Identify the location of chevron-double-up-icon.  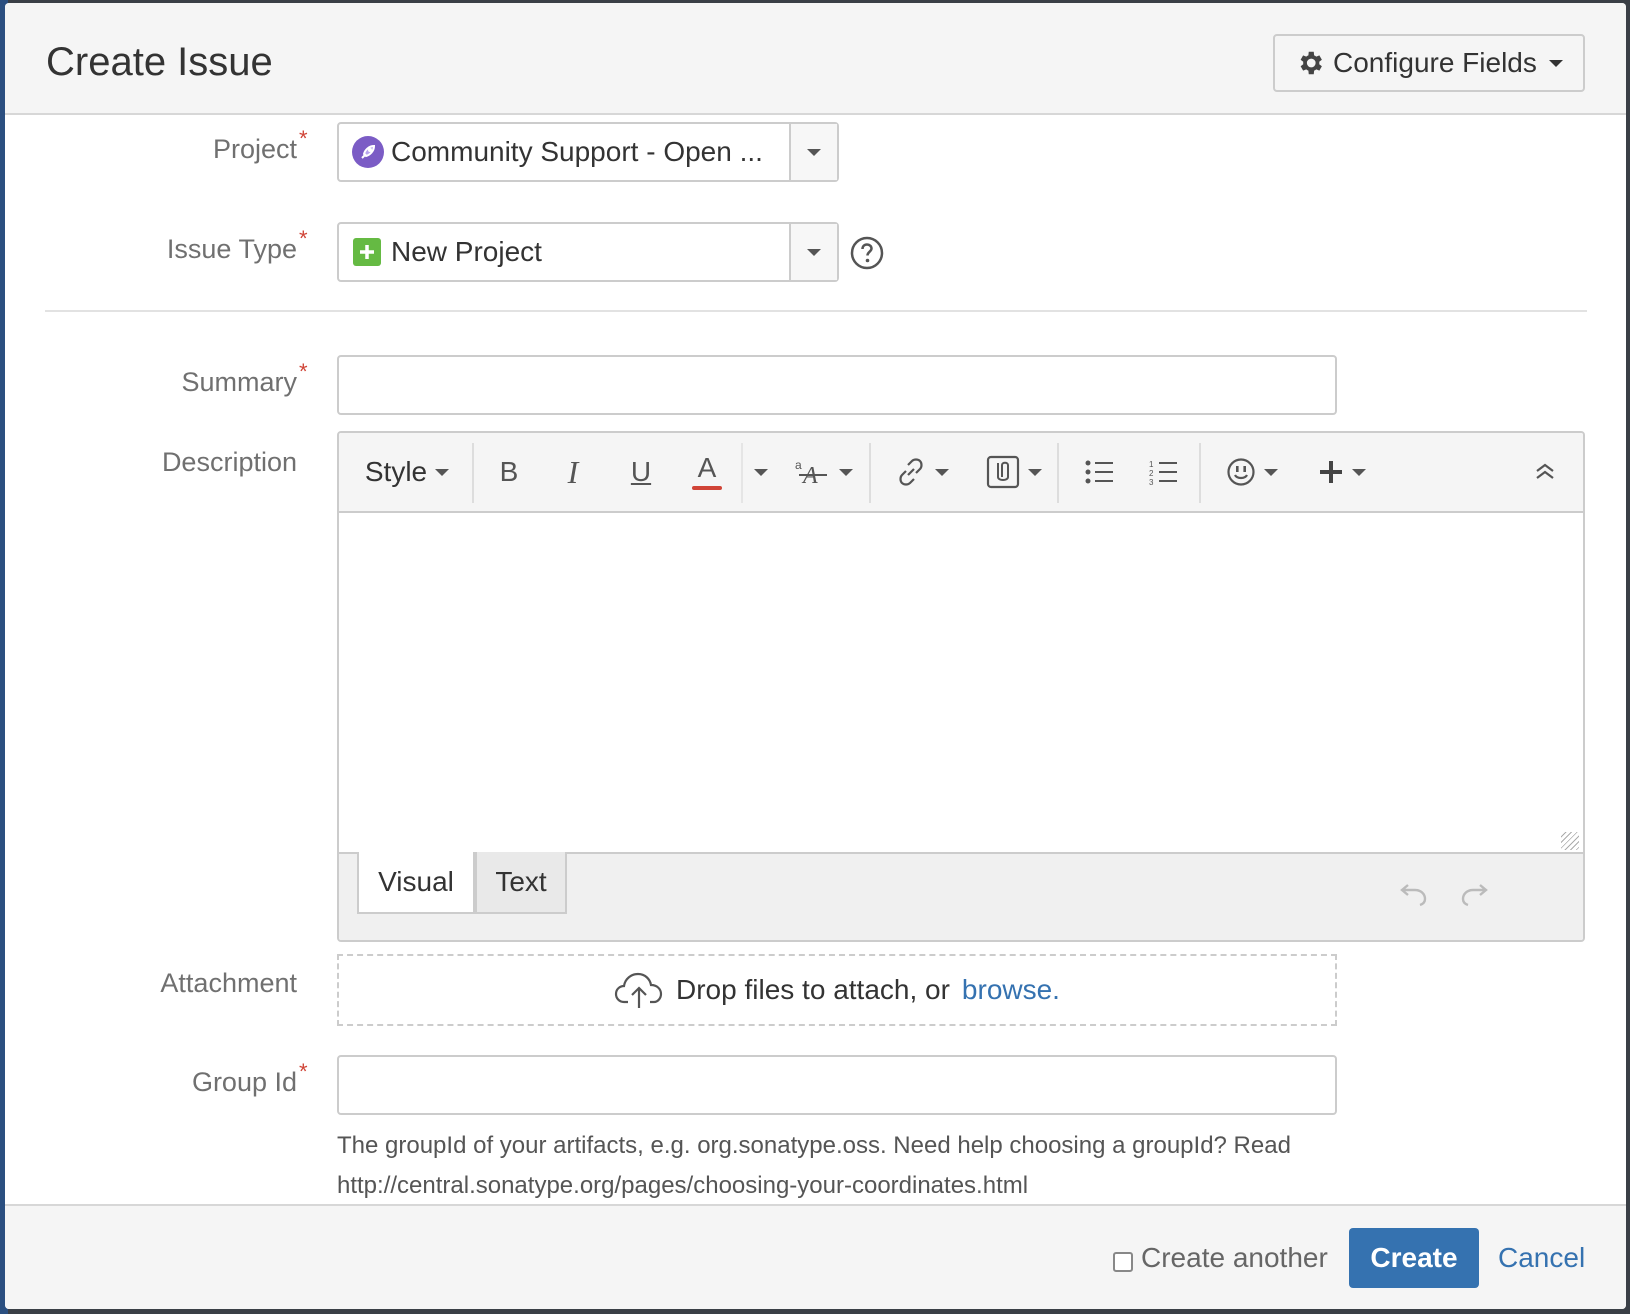
(1545, 472).